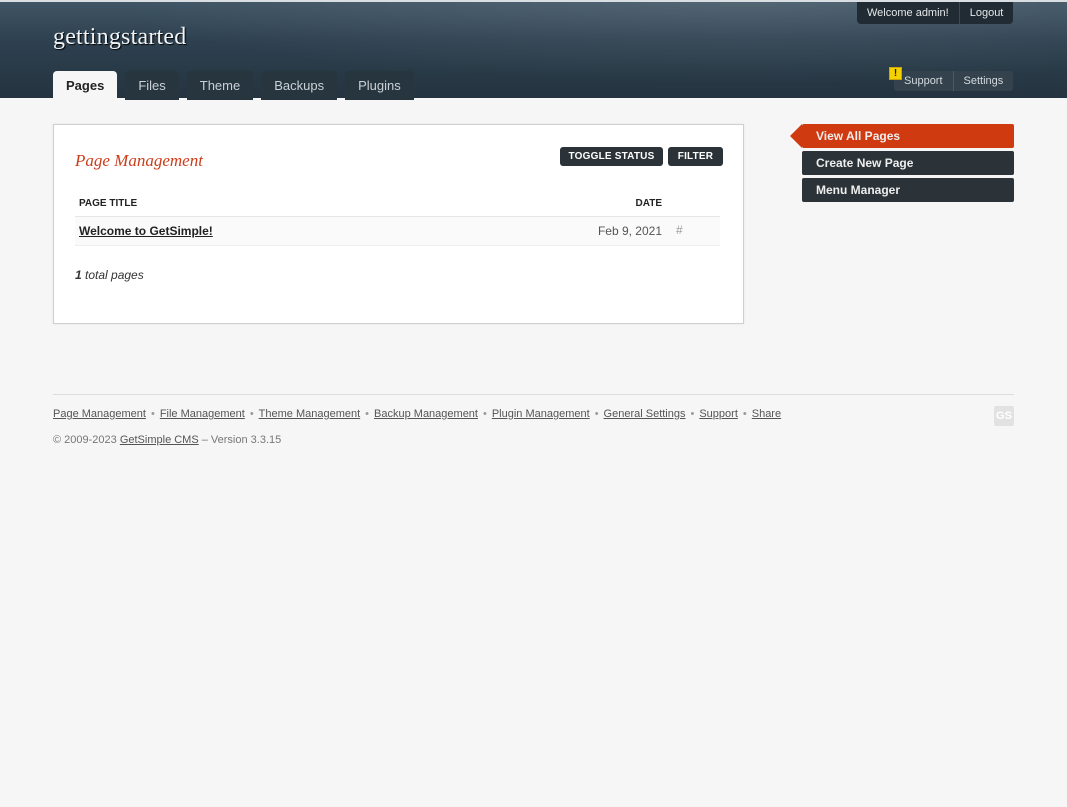 This screenshot has width=1067, height=807. I want to click on right-nav: Support Settings, so click(954, 81).